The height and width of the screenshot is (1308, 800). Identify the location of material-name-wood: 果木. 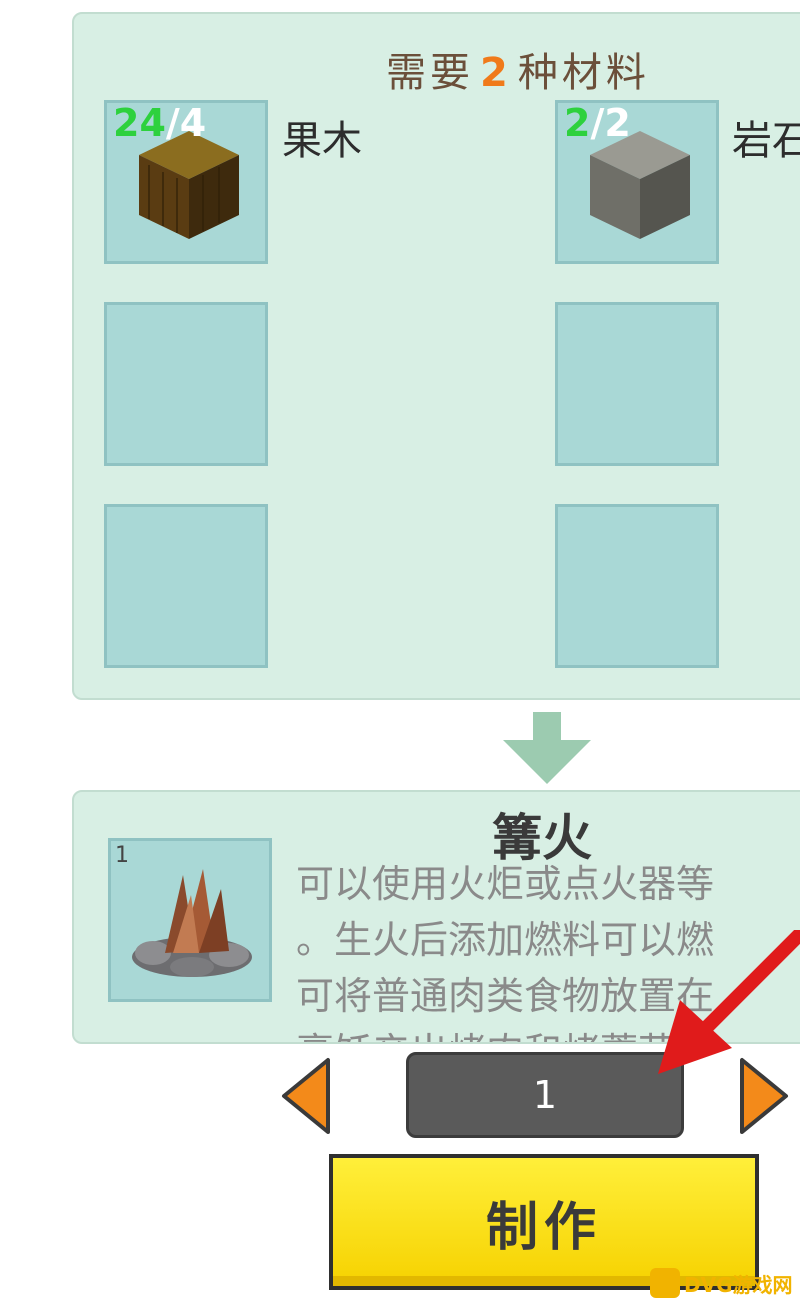
(322, 141).